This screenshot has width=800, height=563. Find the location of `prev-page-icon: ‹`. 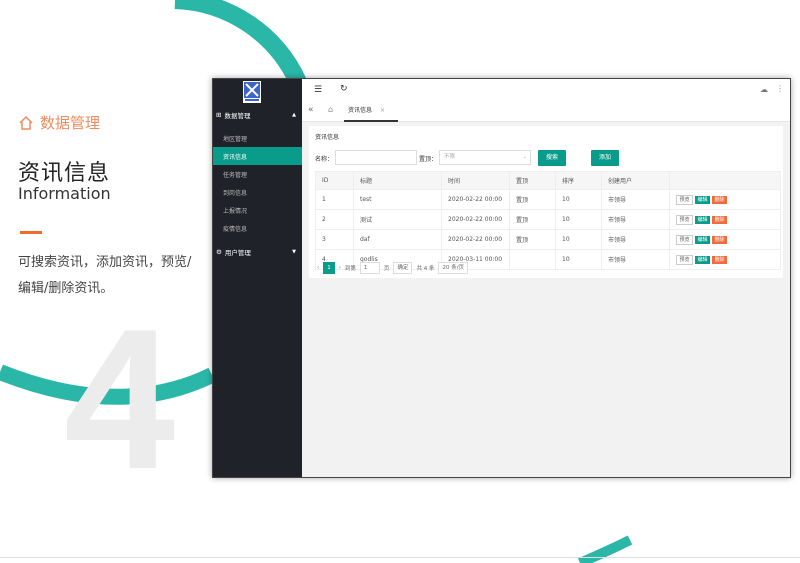

prev-page-icon: ‹ is located at coordinates (318, 268).